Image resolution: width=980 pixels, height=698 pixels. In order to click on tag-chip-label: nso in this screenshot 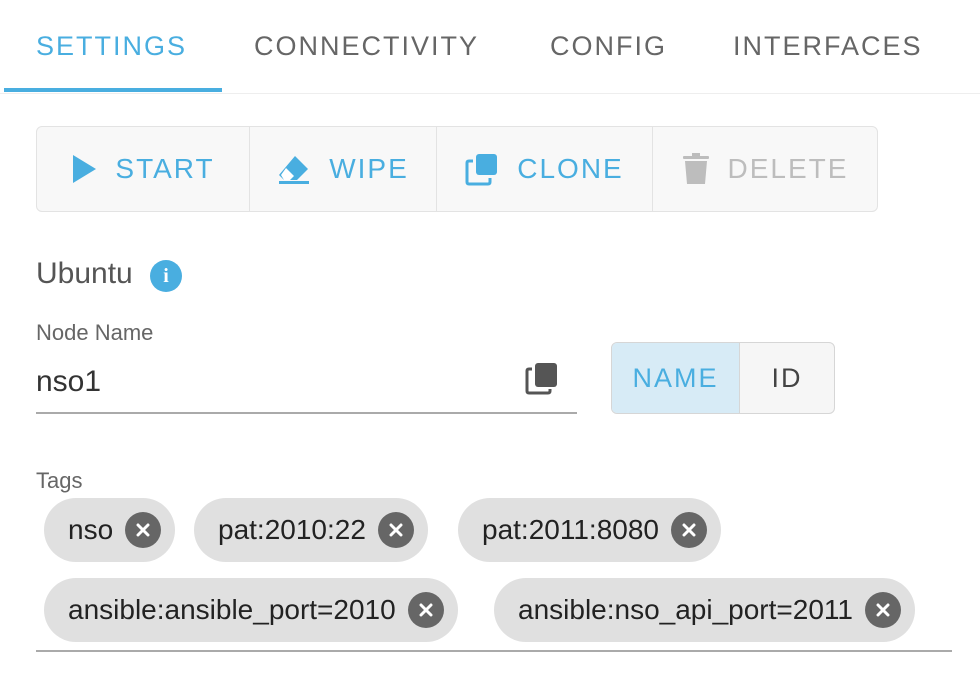, I will do `click(91, 529)`.